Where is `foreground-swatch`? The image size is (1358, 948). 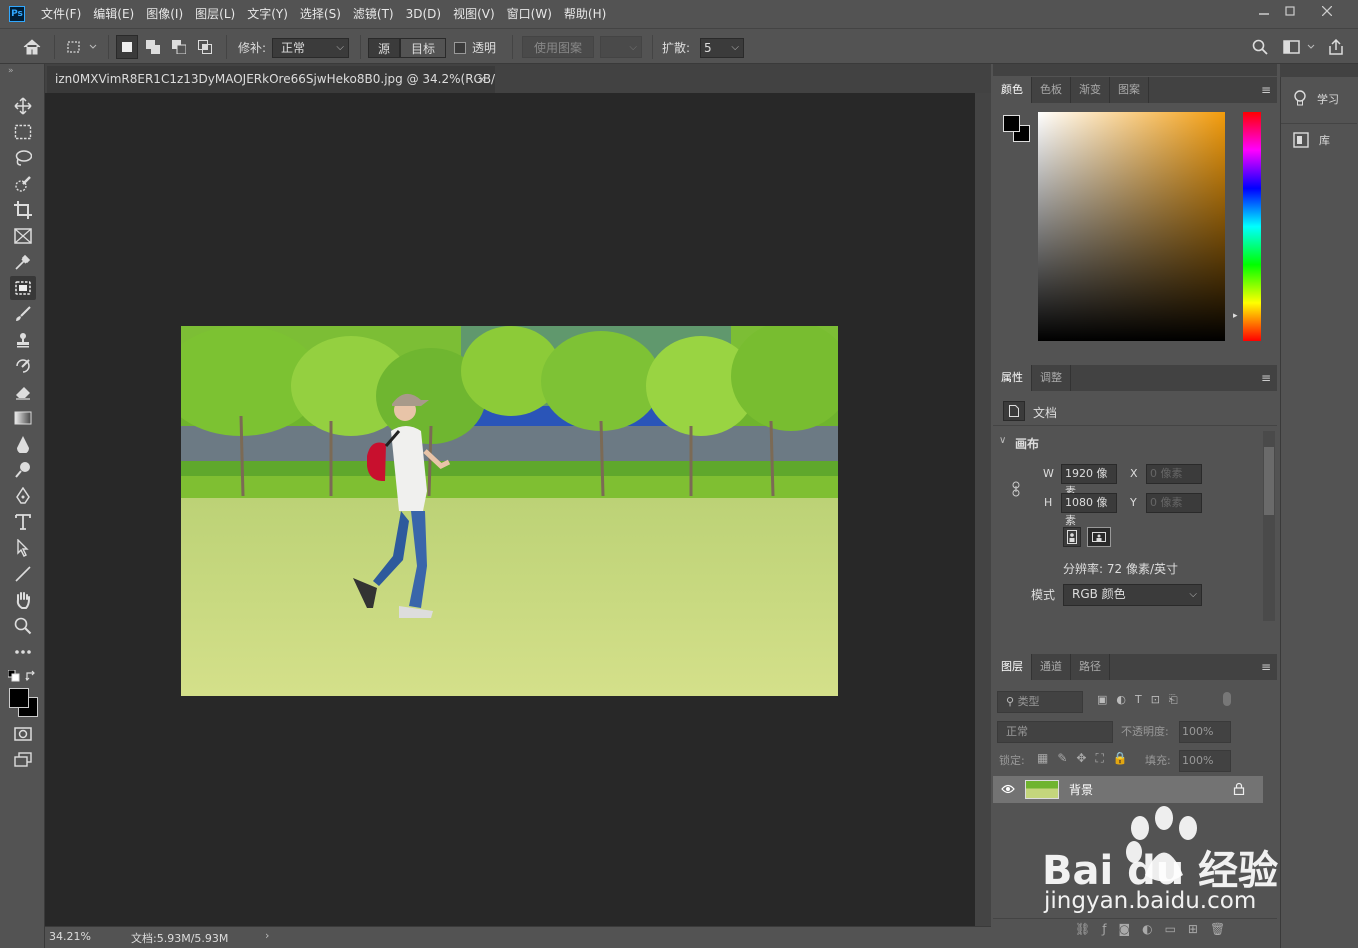 foreground-swatch is located at coordinates (1011, 123).